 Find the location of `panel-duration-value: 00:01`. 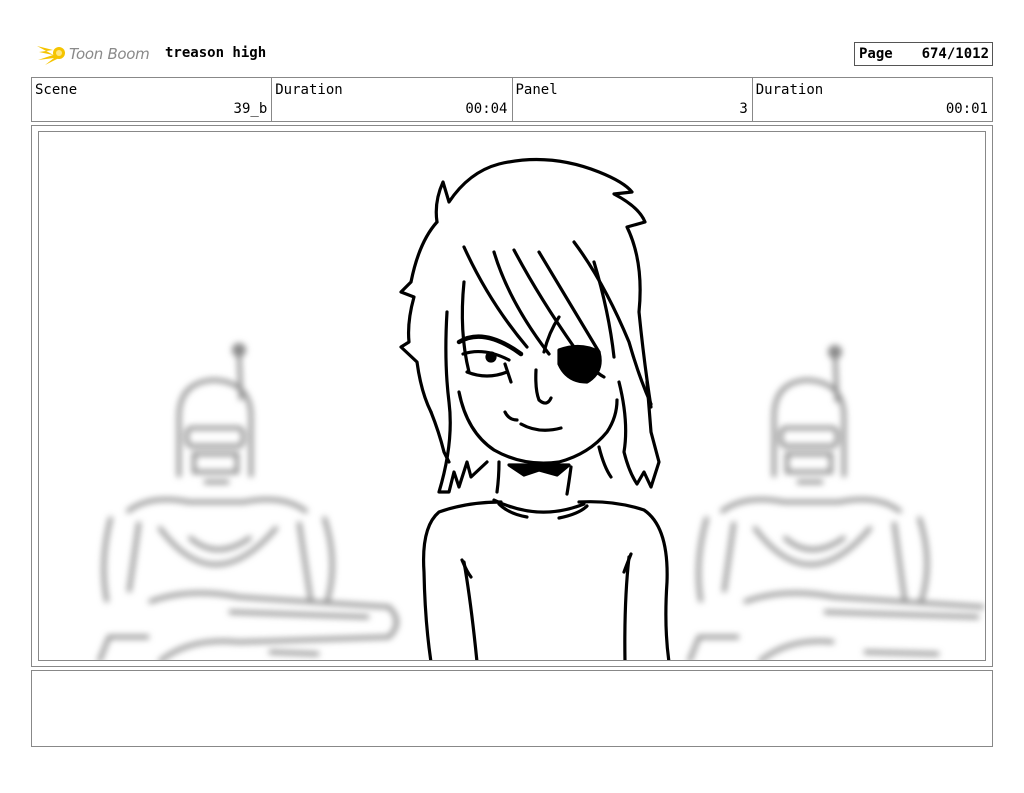

panel-duration-value: 00:01 is located at coordinates (966, 109).